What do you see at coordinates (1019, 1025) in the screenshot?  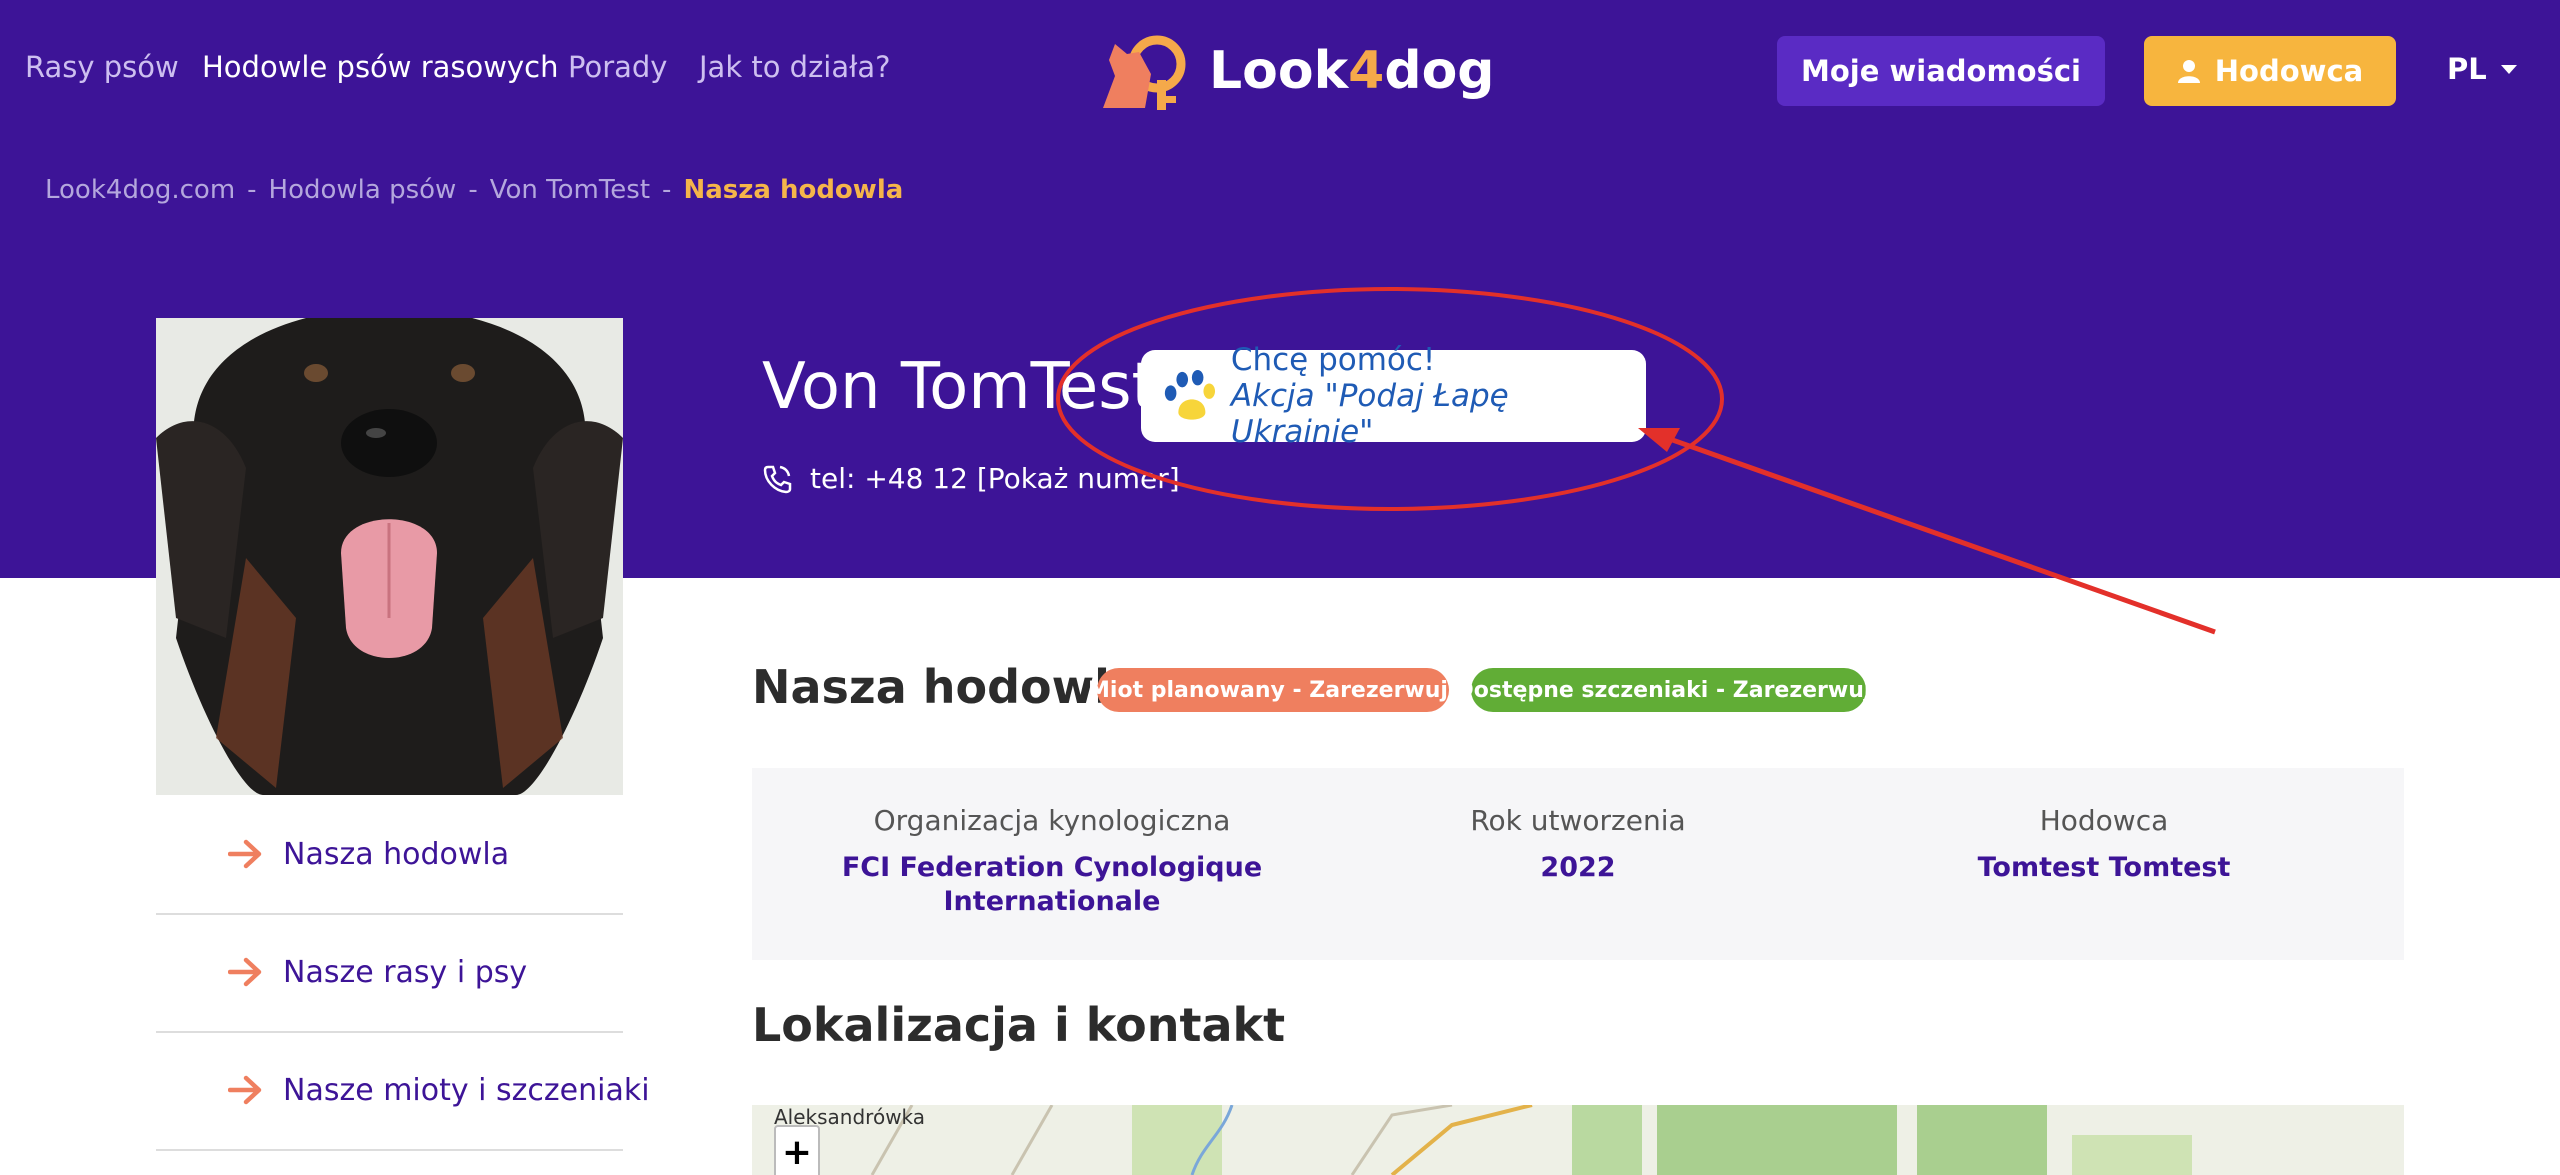 I see `section-title-location: Lokalizacja i kontakt` at bounding box center [1019, 1025].